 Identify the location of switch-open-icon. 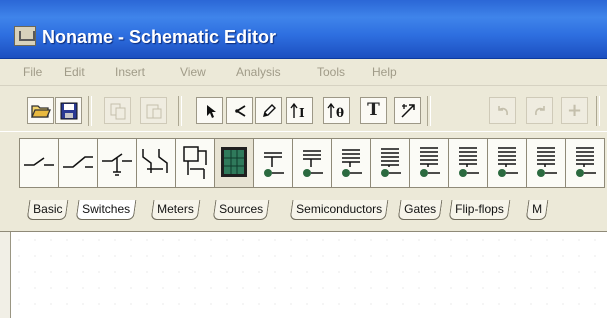
(39, 161).